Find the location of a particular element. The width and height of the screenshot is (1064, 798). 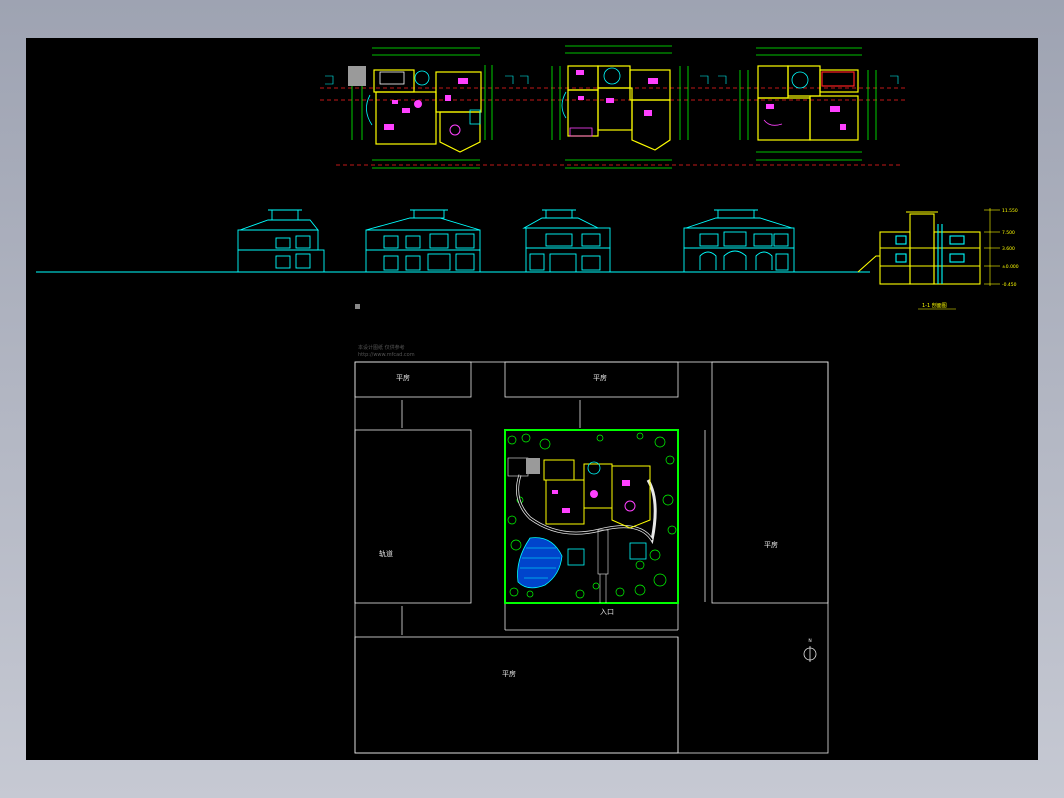

block-top-mid is located at coordinates (591, 379).